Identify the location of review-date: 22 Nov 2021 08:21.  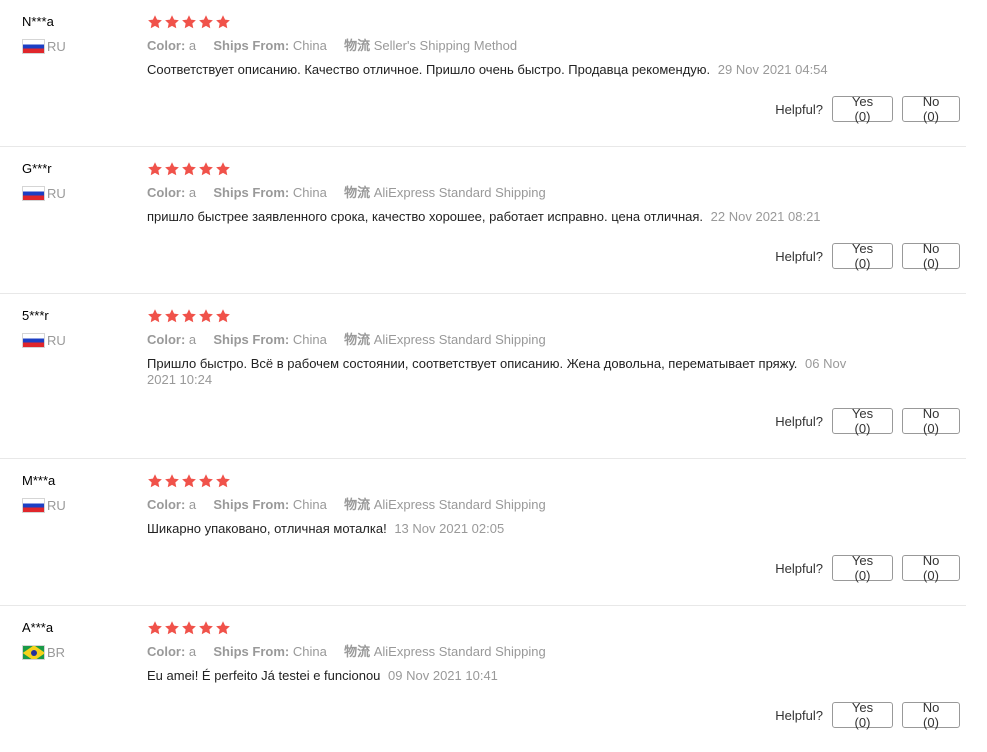
(765, 216).